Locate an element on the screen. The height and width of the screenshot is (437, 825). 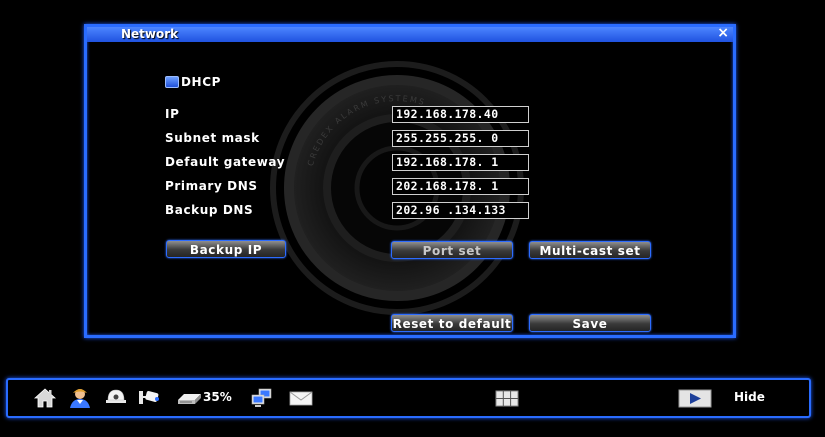
ptz-camera-icon is located at coordinates (150, 398).